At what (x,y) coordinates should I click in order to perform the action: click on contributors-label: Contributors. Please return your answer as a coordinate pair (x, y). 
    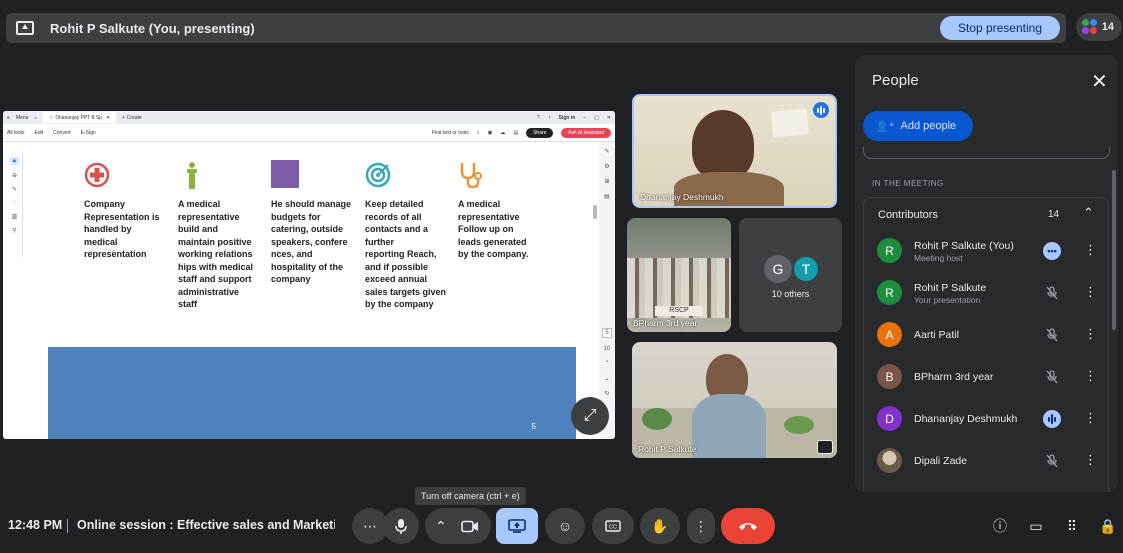
    Looking at the image, I should click on (908, 215).